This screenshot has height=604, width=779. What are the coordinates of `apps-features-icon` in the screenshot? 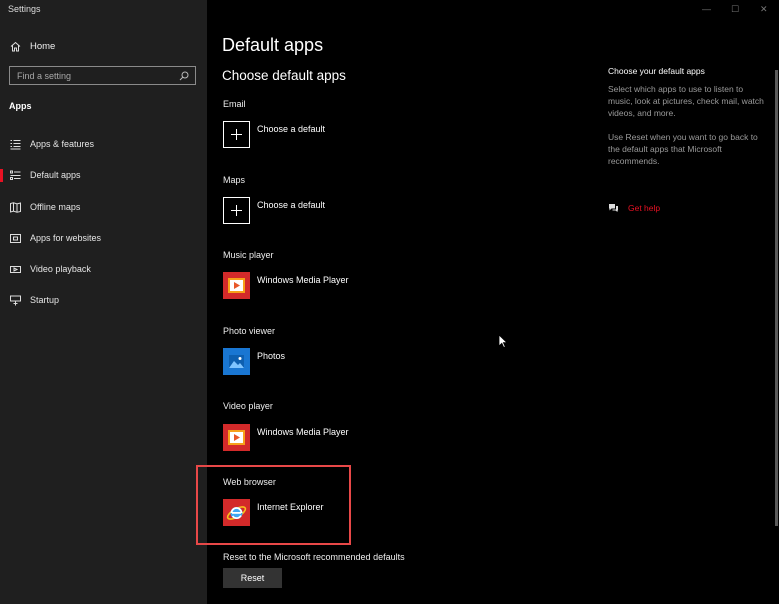 It's located at (15, 144).